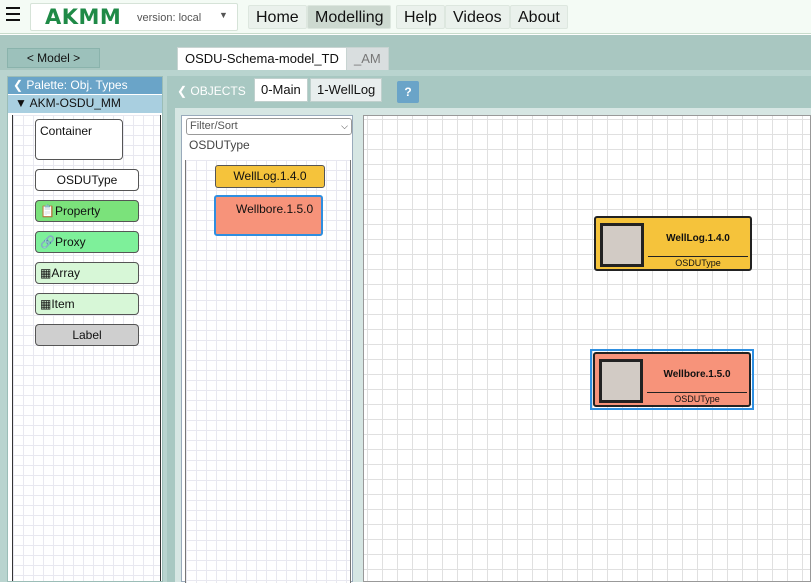 This screenshot has height=583, width=811. What do you see at coordinates (214, 126) in the screenshot?
I see `filter-sort-label: Filter/Sort` at bounding box center [214, 126].